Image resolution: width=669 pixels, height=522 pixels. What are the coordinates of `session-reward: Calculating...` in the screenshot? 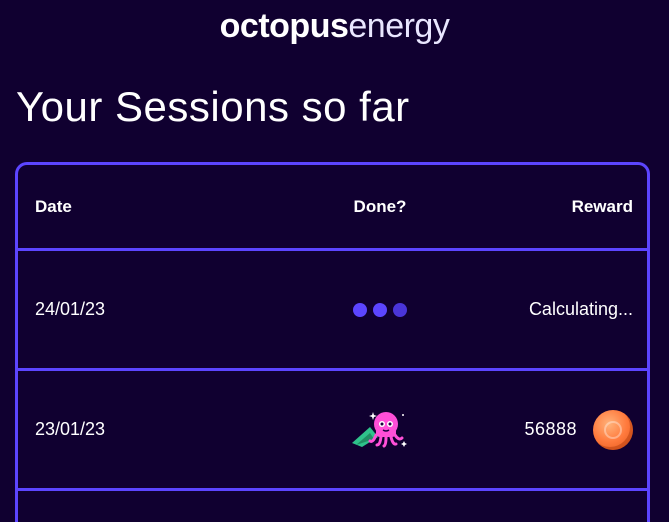 It's located at (581, 309).